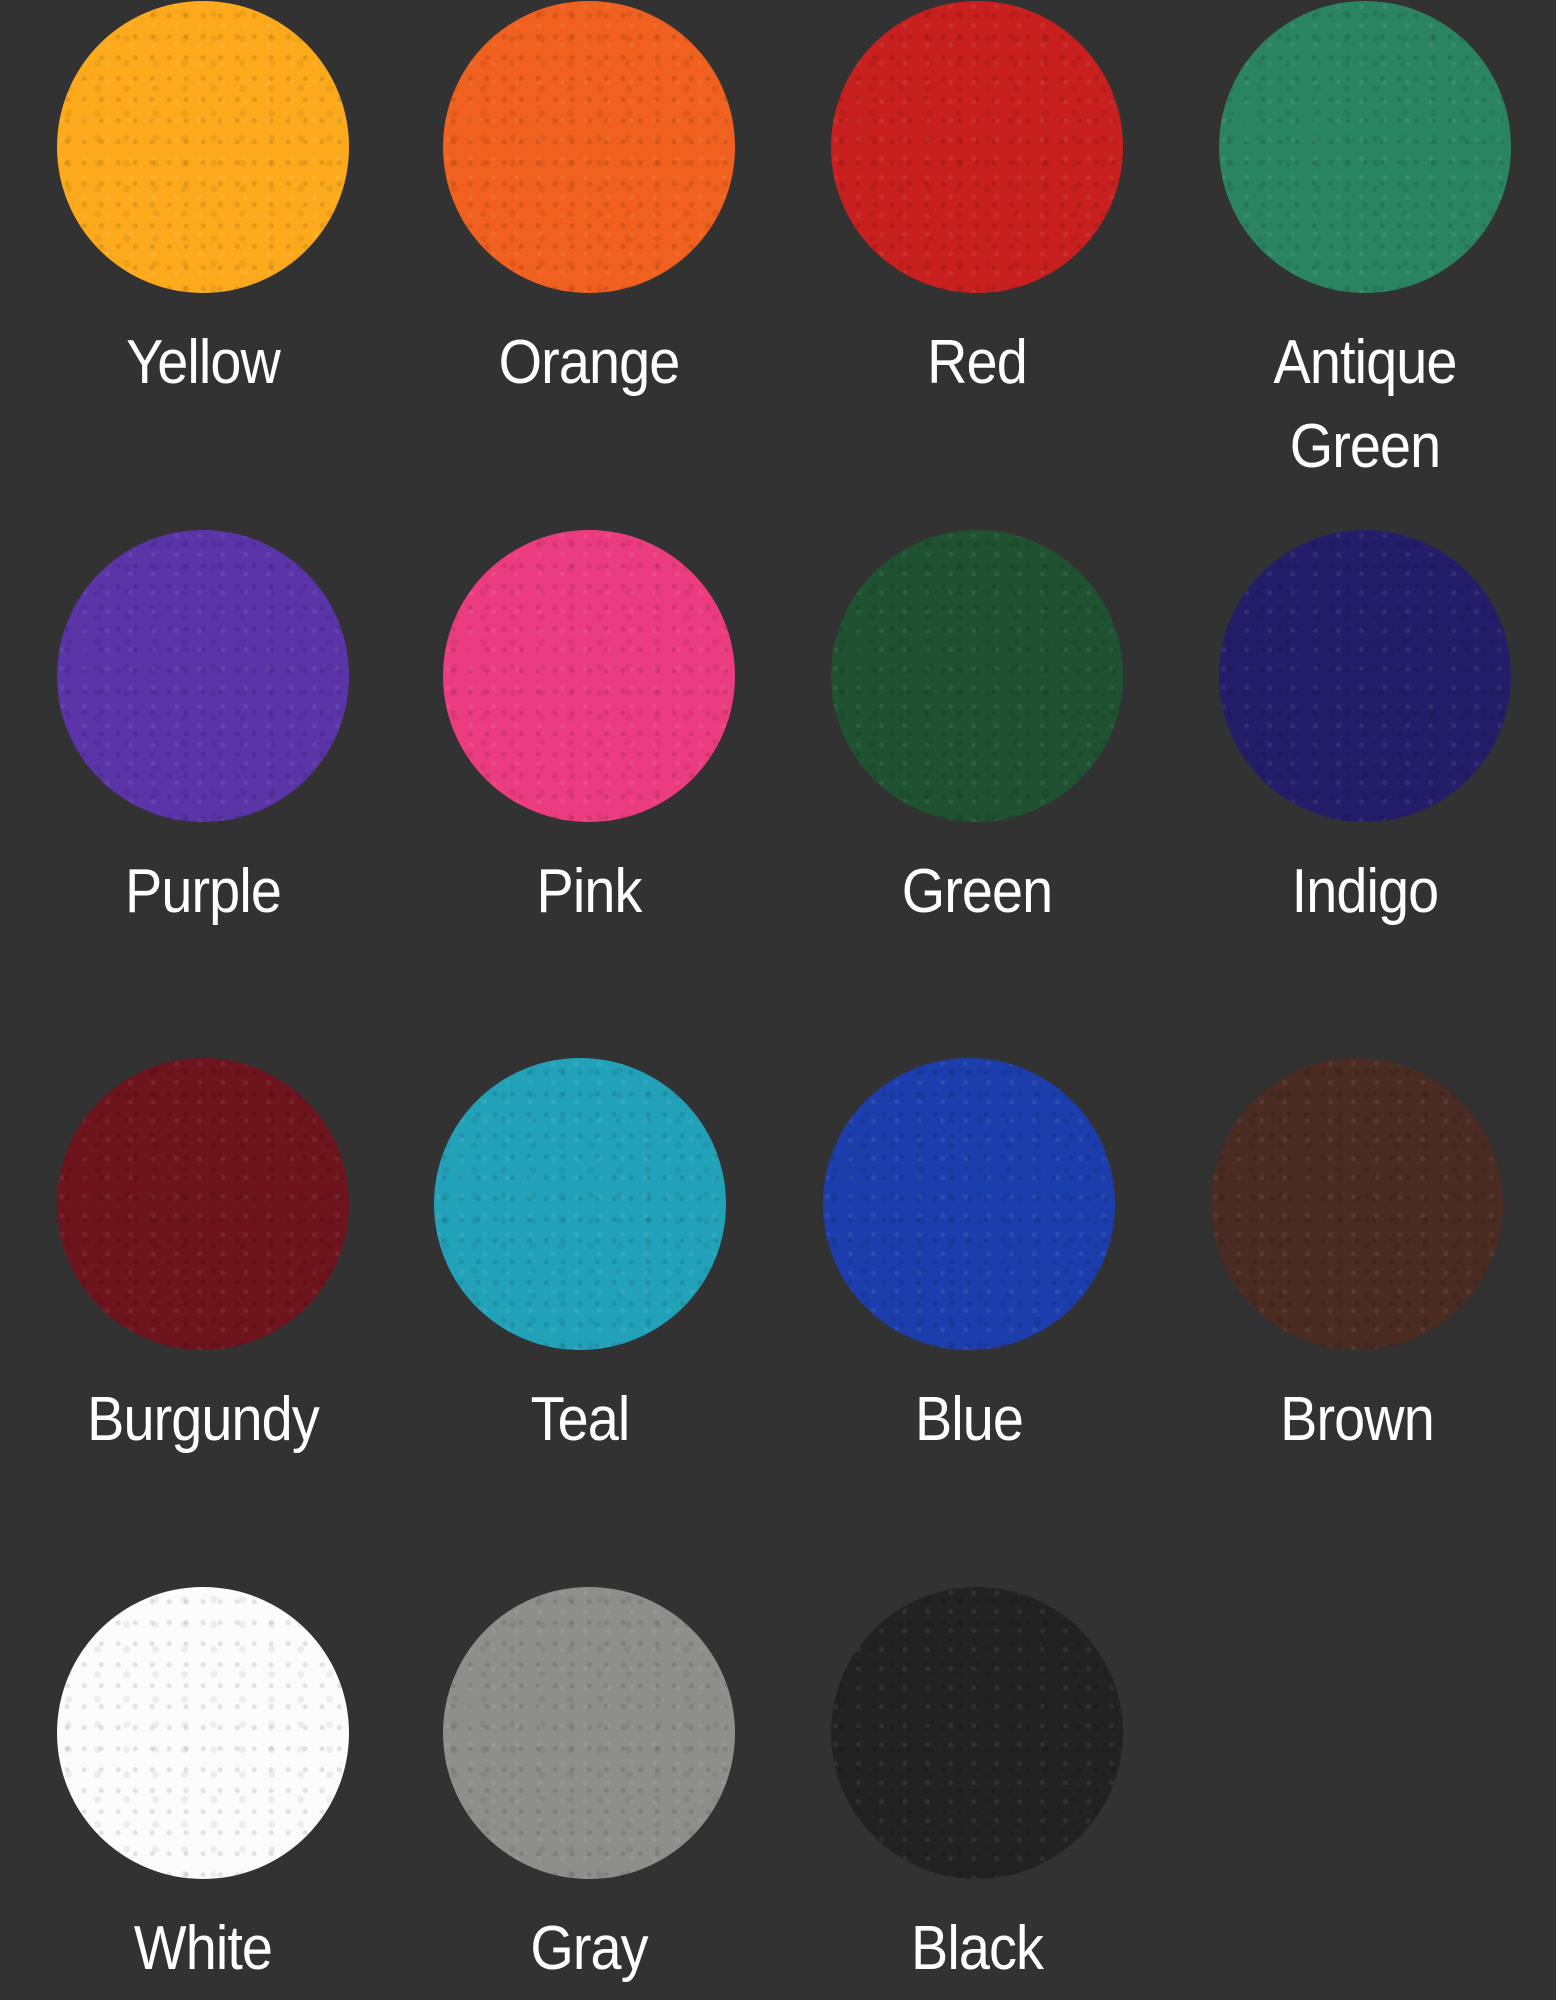 This screenshot has height=2000, width=1556. Describe the element at coordinates (203, 1733) in the screenshot. I see `color-circle-white` at that location.